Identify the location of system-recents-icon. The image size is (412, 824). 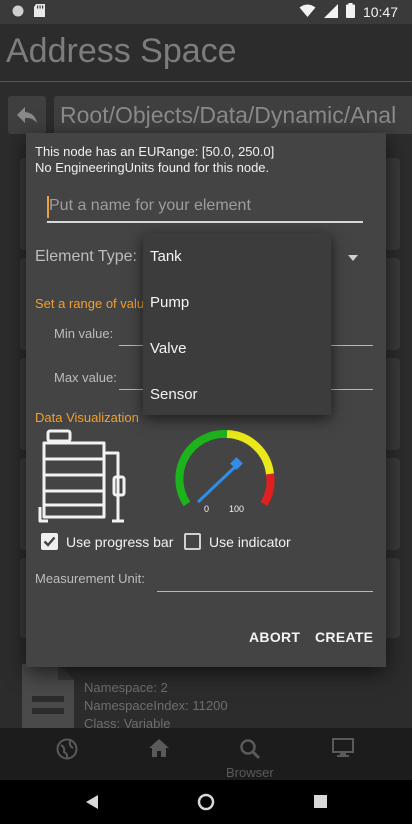
(320, 804).